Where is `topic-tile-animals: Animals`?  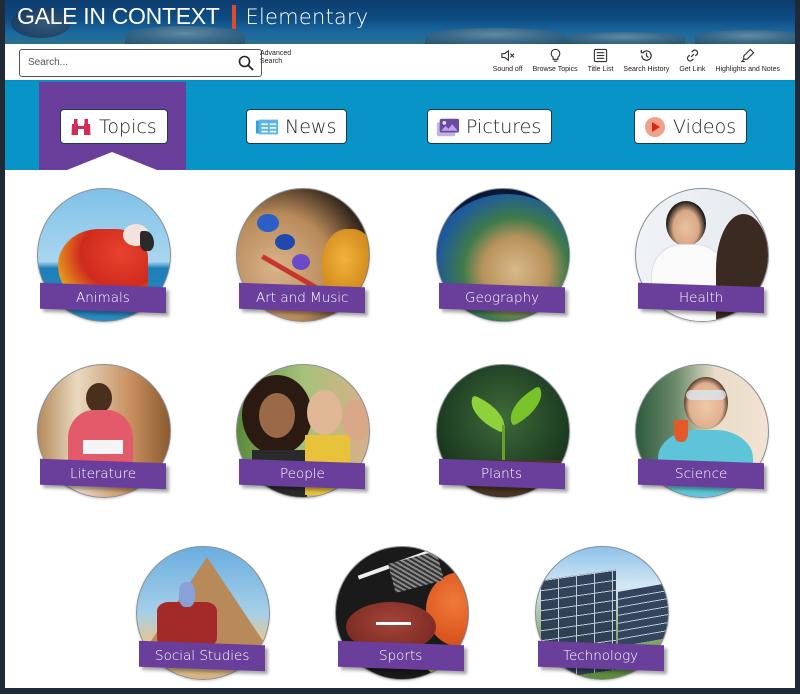
topic-tile-animals: Animals is located at coordinates (104, 258).